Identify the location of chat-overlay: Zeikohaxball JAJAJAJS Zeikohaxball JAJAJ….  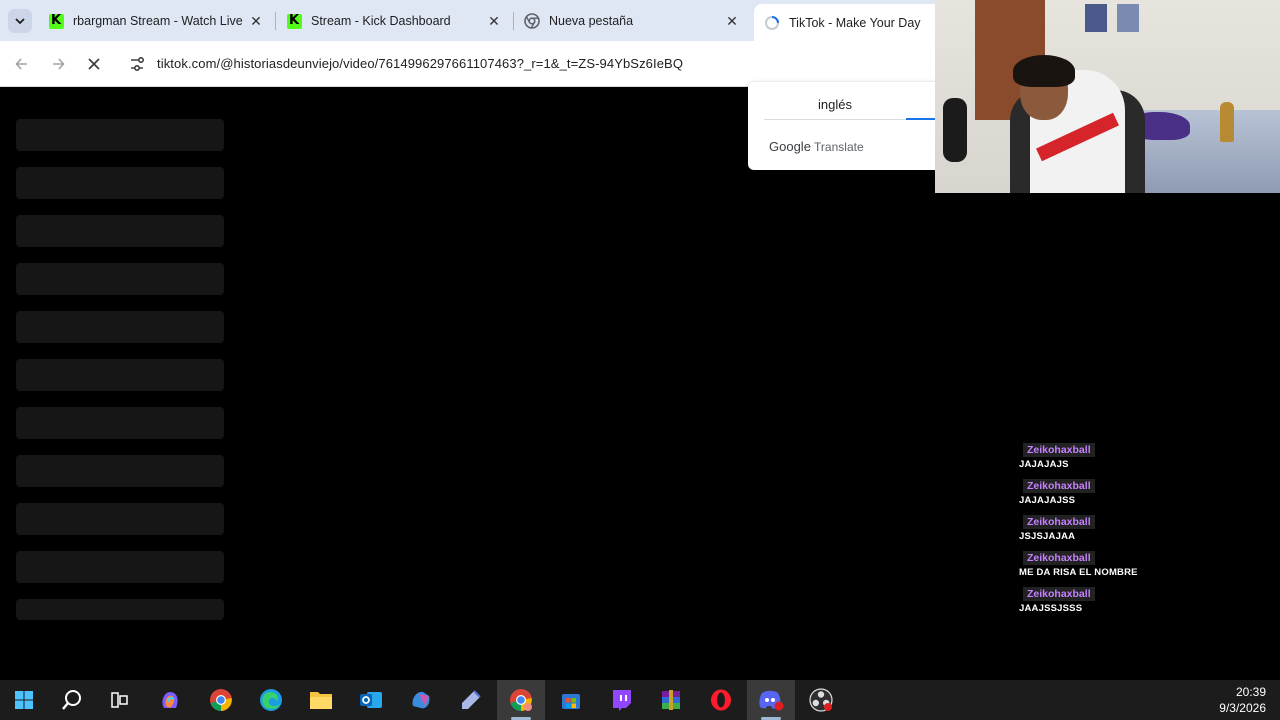
(1119, 530).